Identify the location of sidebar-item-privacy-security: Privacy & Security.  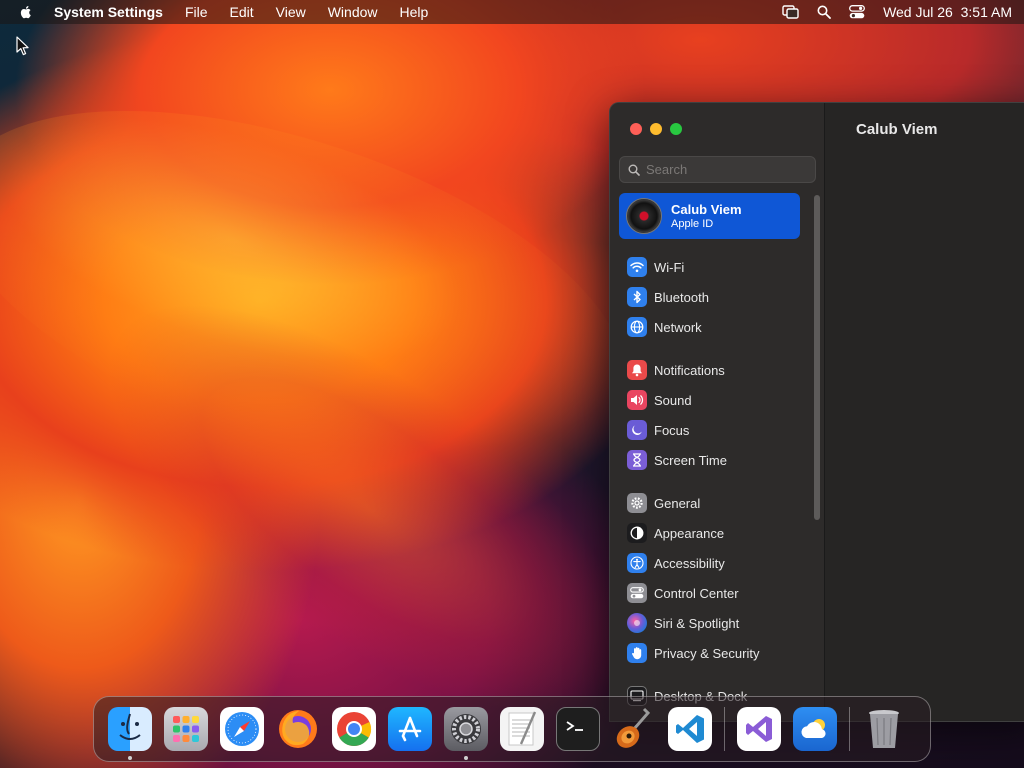
(709, 653).